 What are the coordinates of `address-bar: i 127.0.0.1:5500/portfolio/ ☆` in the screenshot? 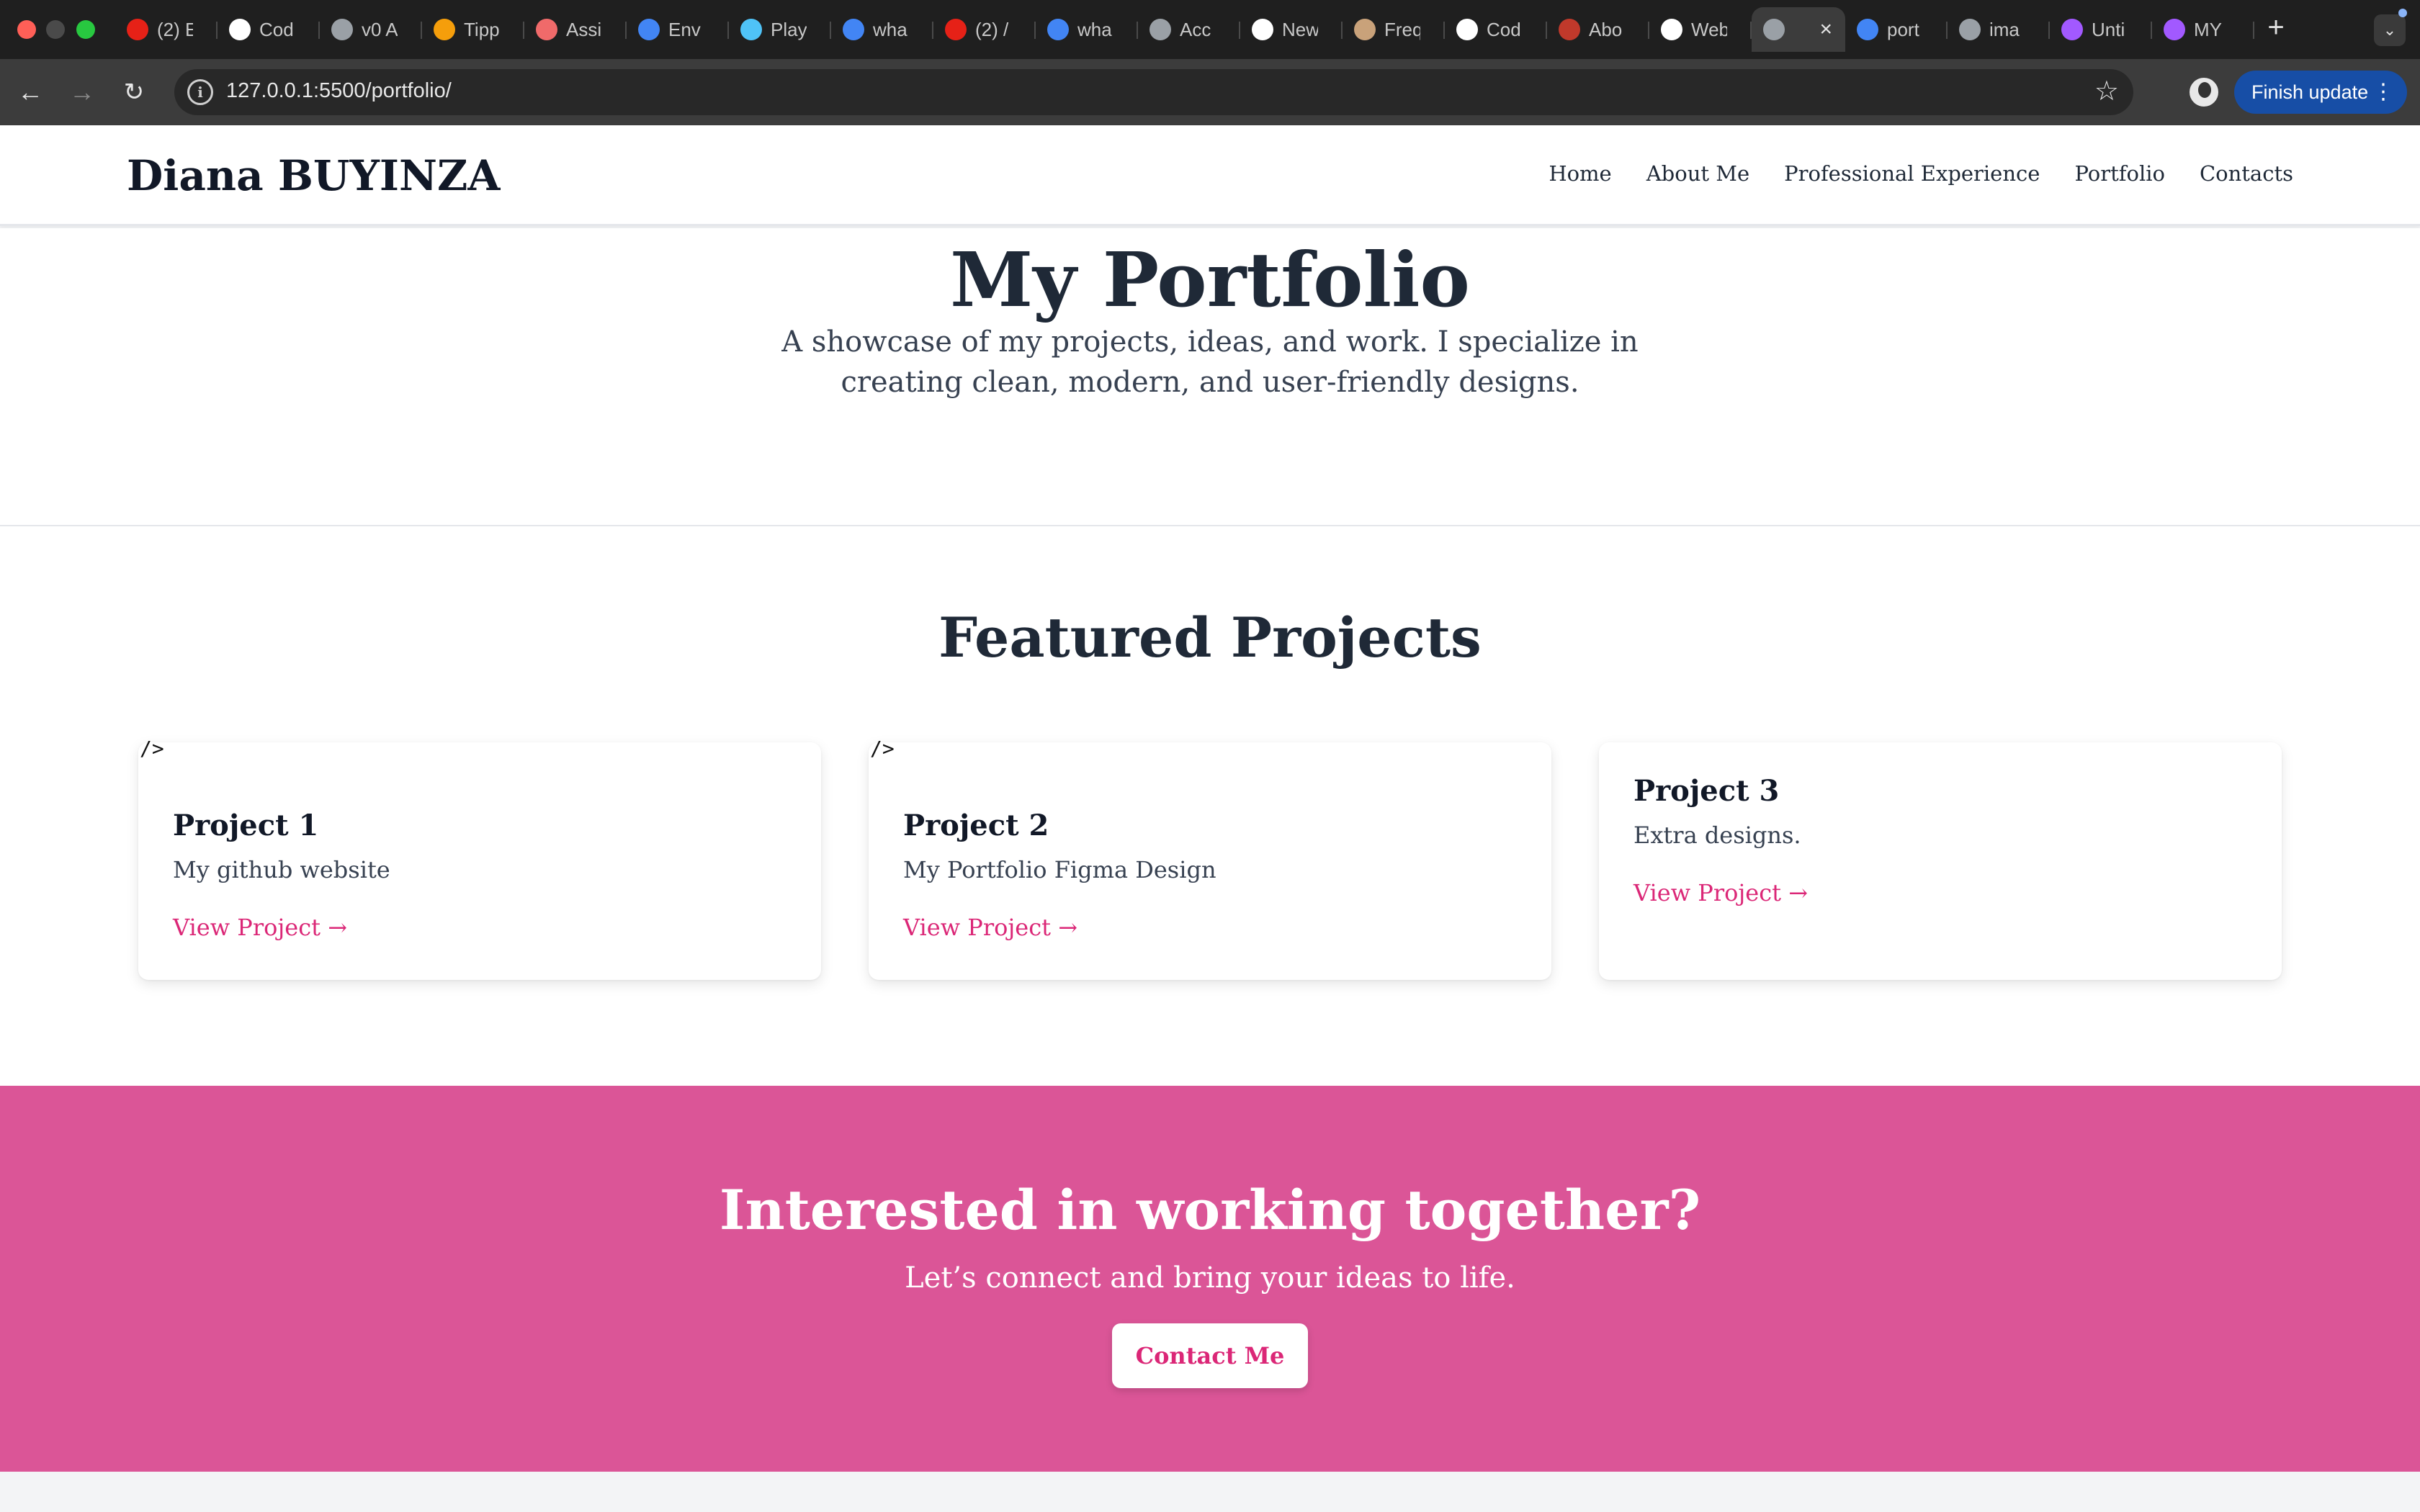 It's located at (1153, 92).